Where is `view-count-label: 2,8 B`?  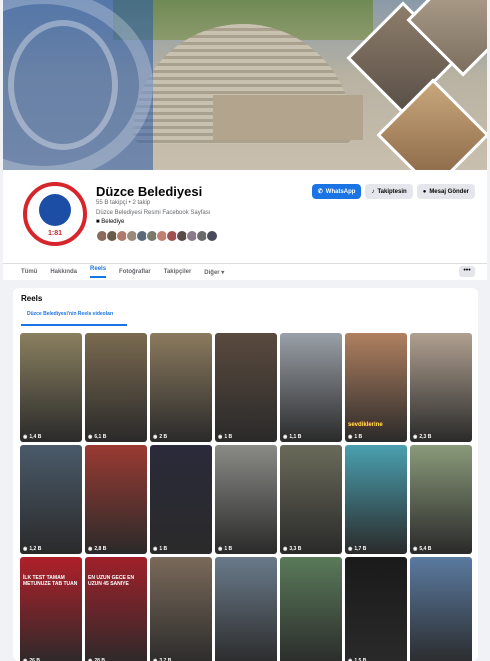 view-count-label: 2,8 B is located at coordinates (100, 549).